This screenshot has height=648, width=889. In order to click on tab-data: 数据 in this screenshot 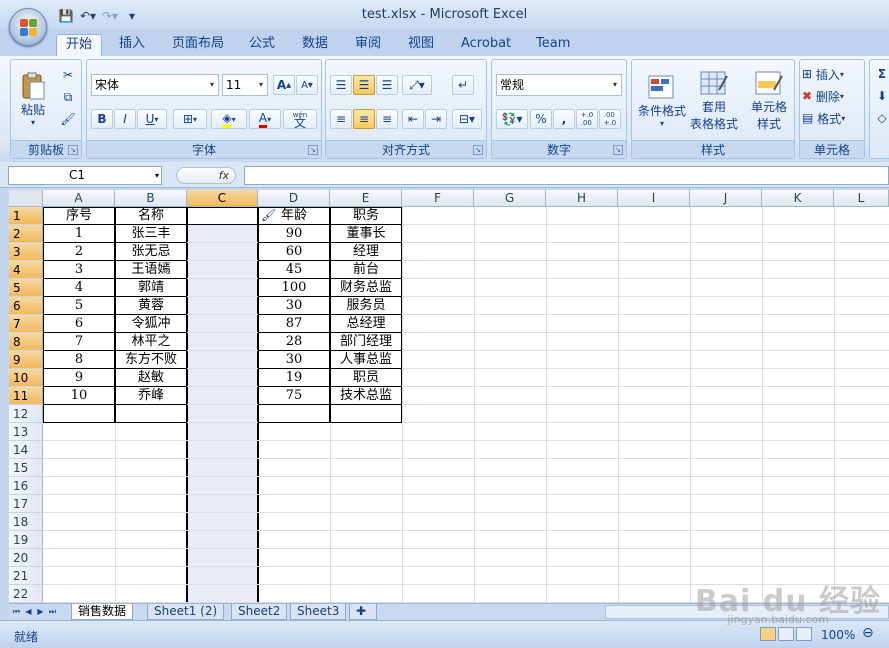, I will do `click(315, 45)`.